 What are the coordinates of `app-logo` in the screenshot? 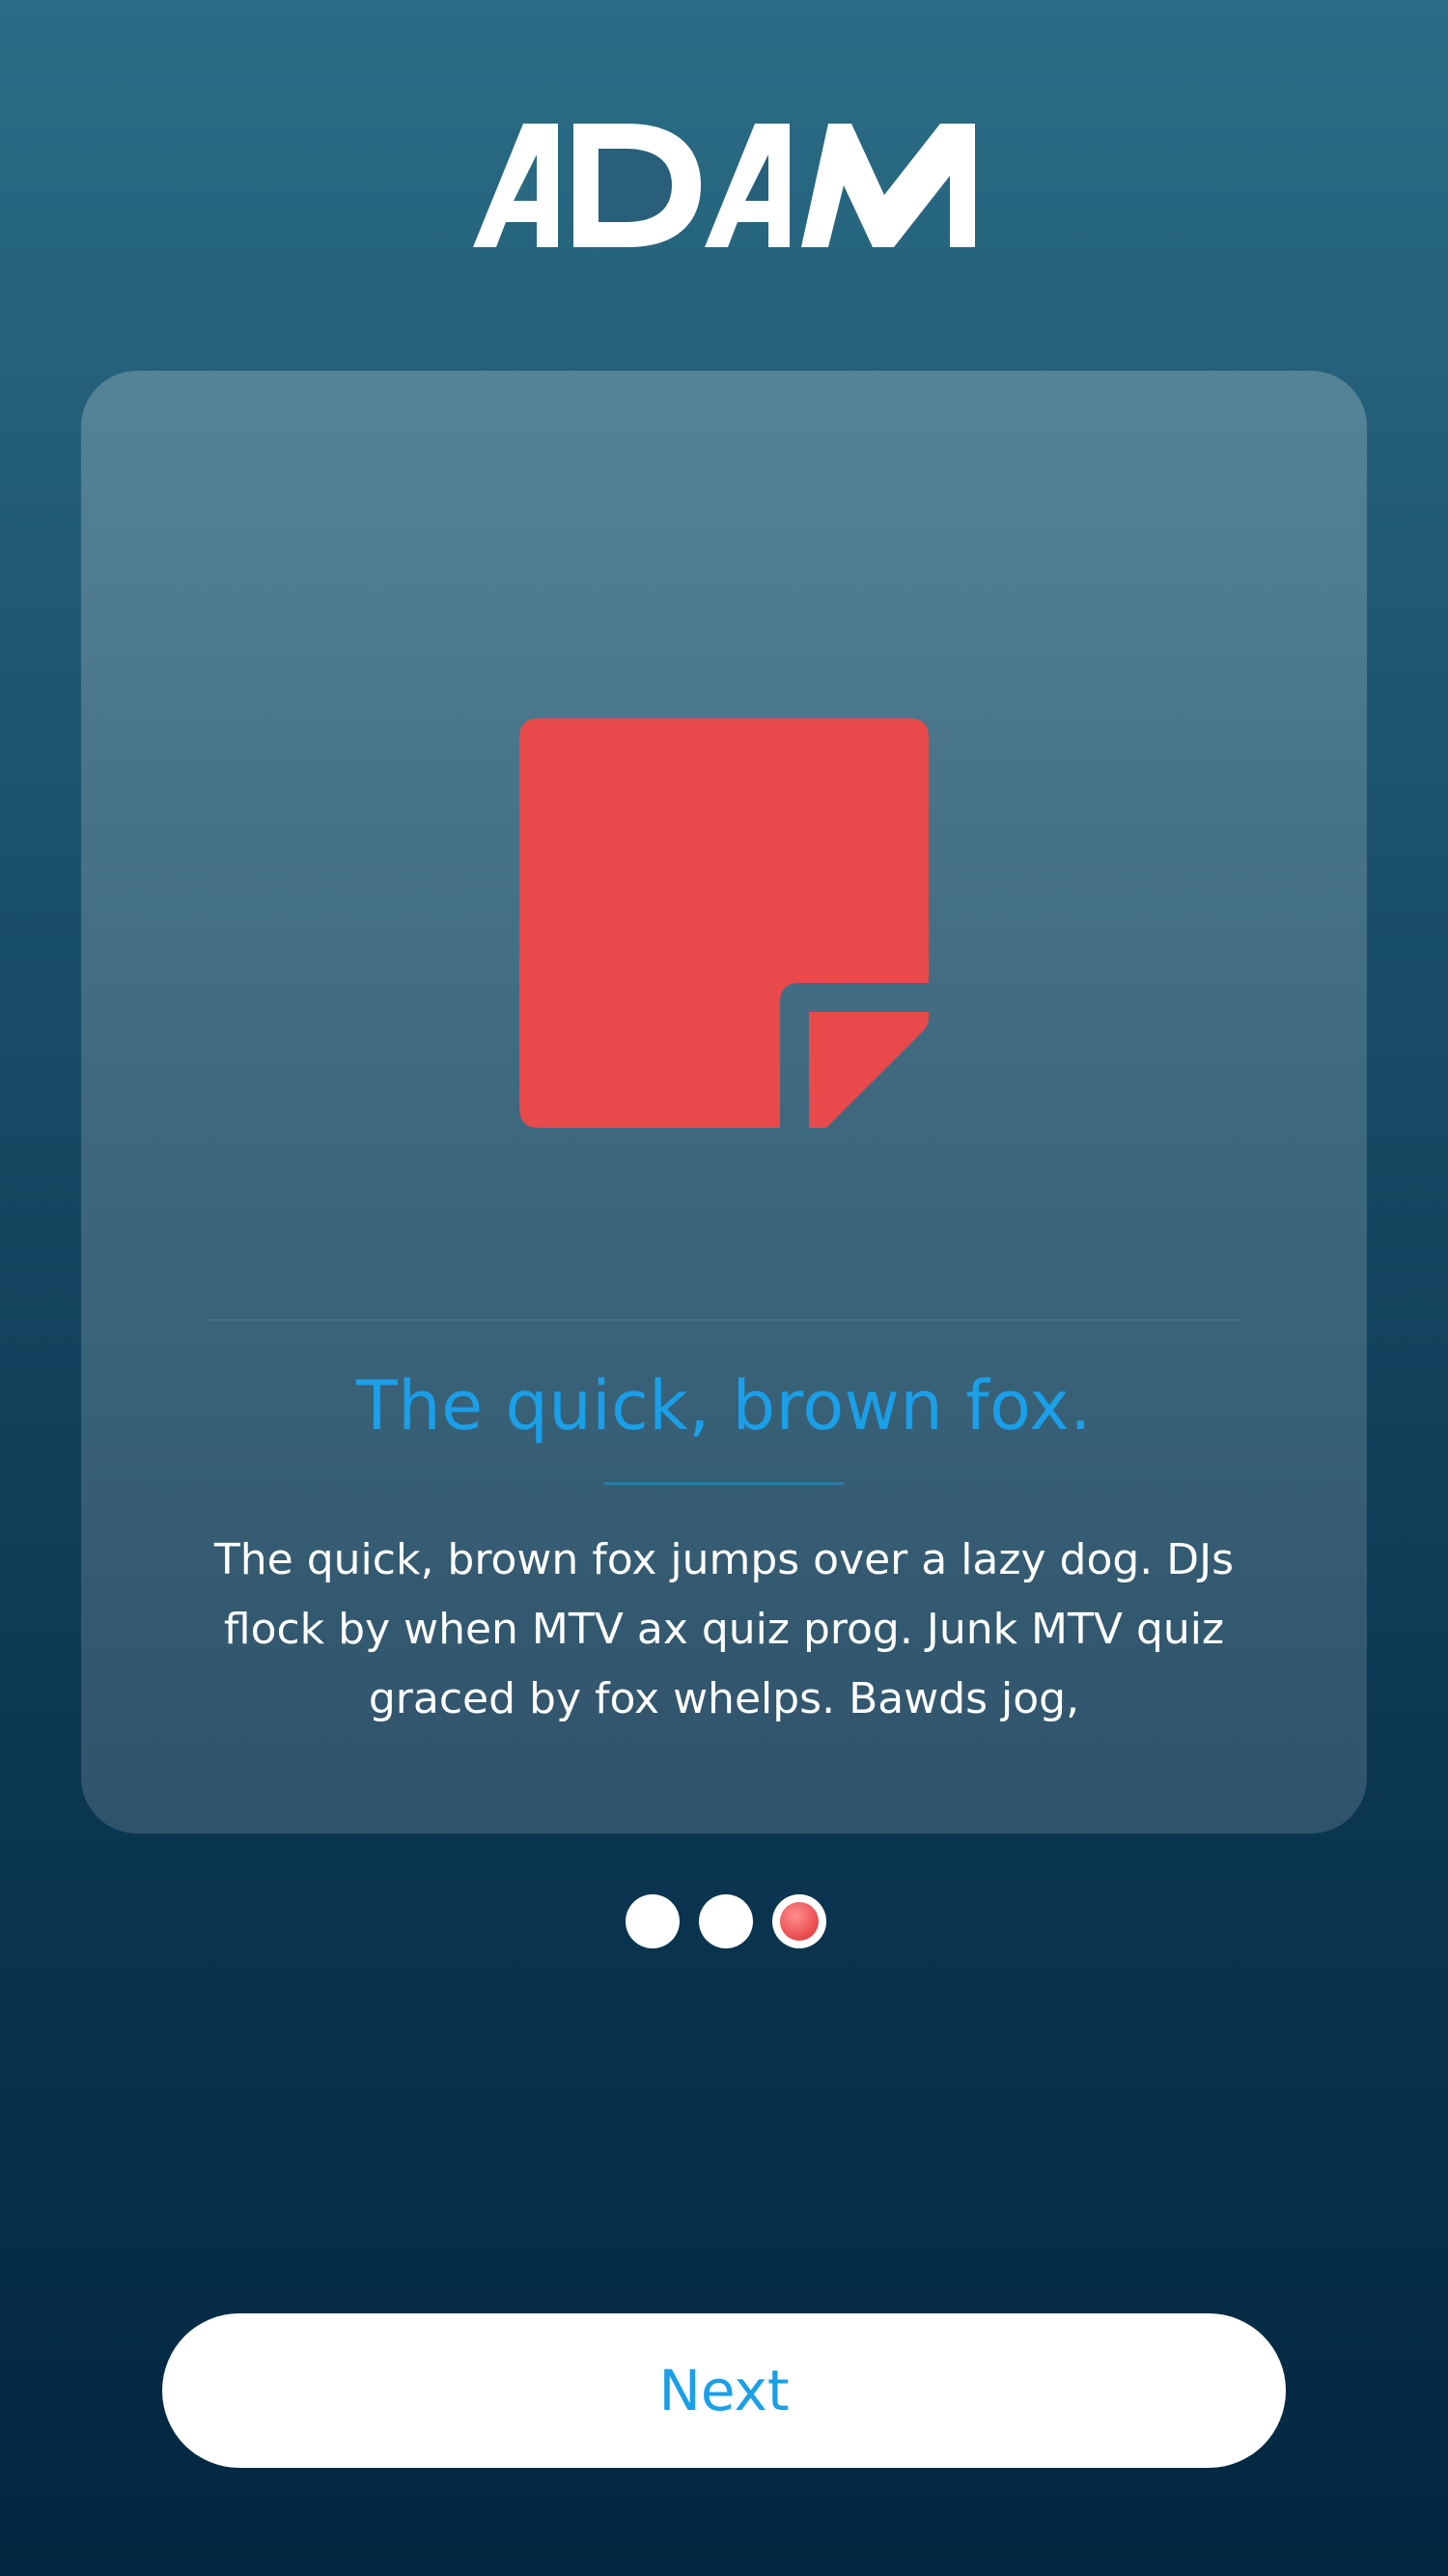 It's located at (724, 184).